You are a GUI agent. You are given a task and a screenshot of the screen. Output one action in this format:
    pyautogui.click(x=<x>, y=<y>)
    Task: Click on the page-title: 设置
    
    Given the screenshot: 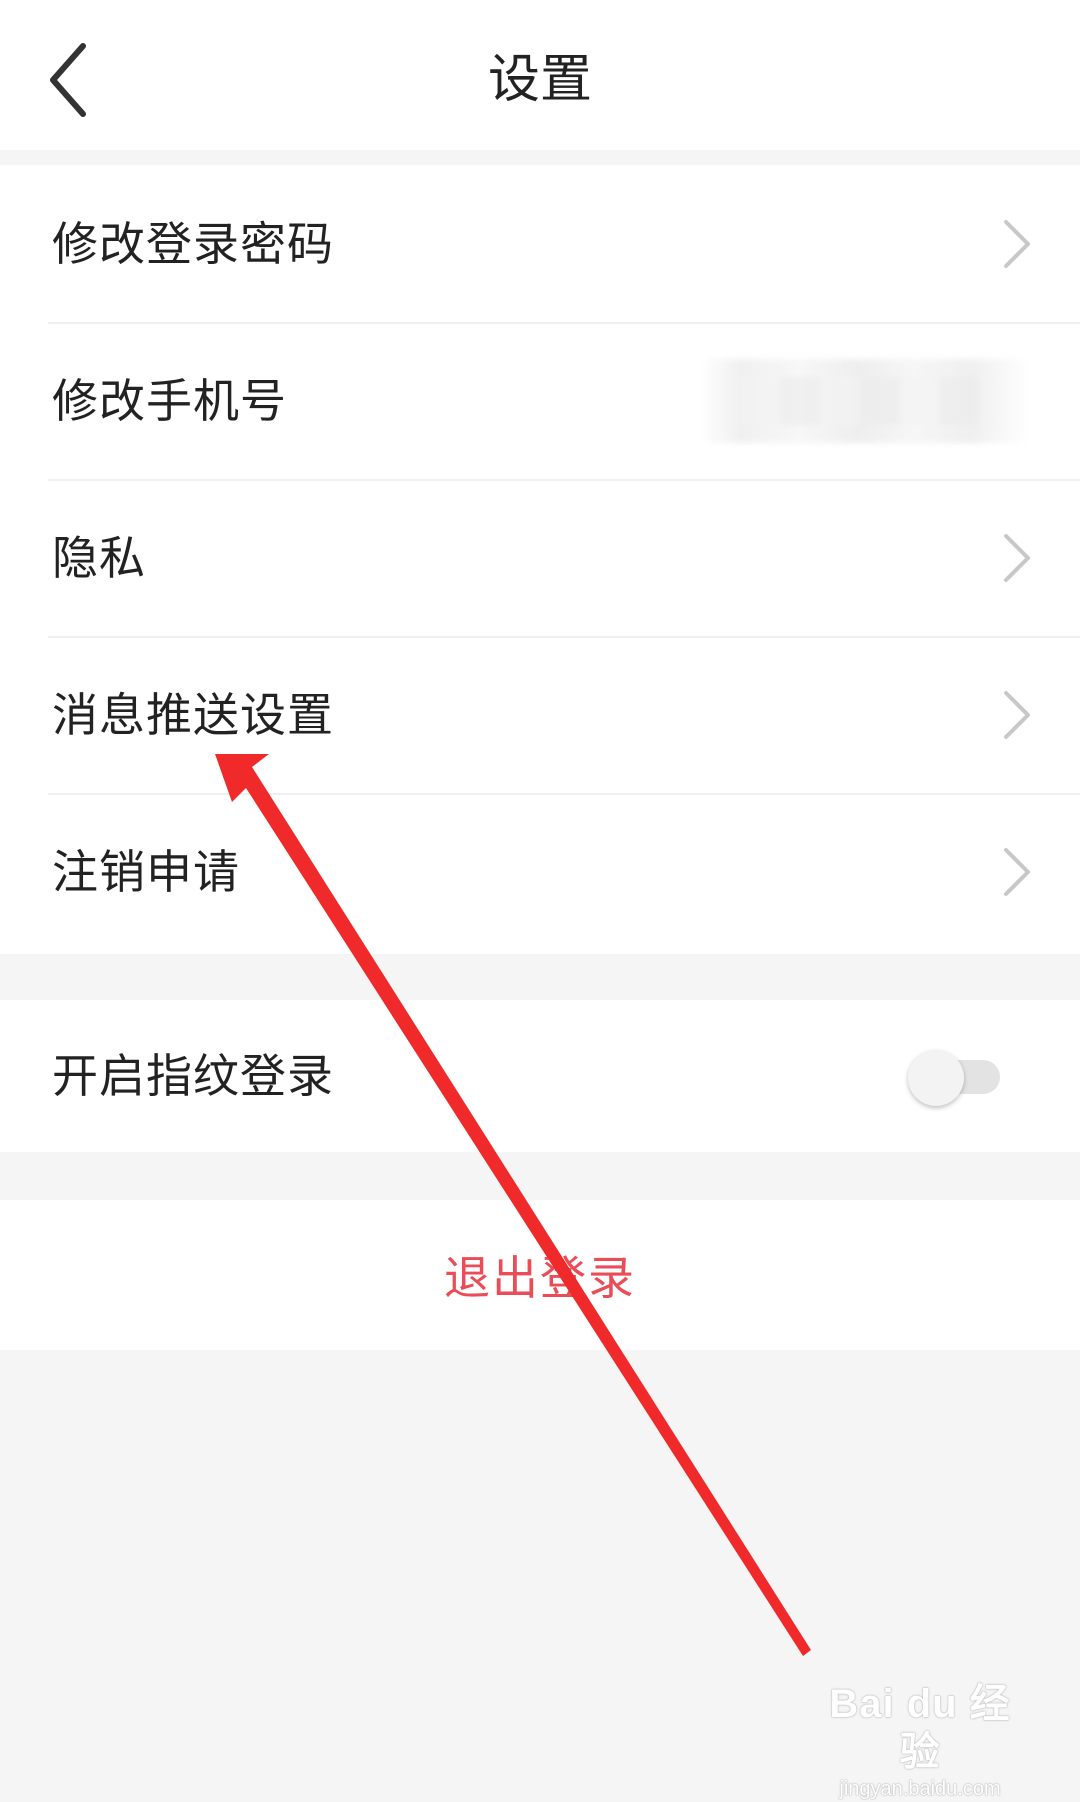 What is the action you would take?
    pyautogui.click(x=539, y=80)
    